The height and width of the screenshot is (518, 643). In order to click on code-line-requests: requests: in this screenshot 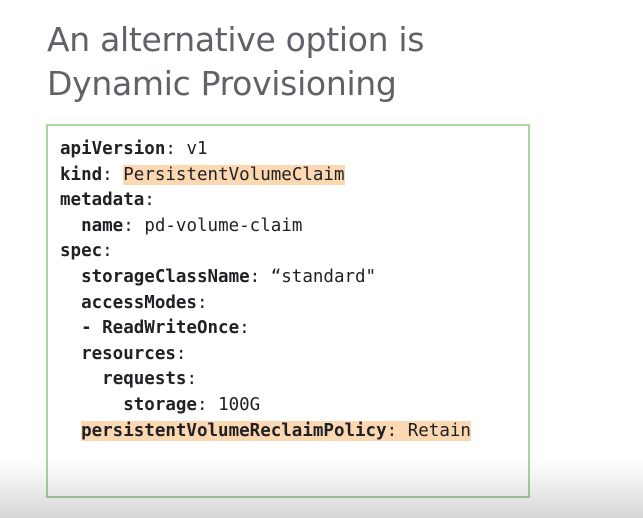, I will do `click(149, 379)`.